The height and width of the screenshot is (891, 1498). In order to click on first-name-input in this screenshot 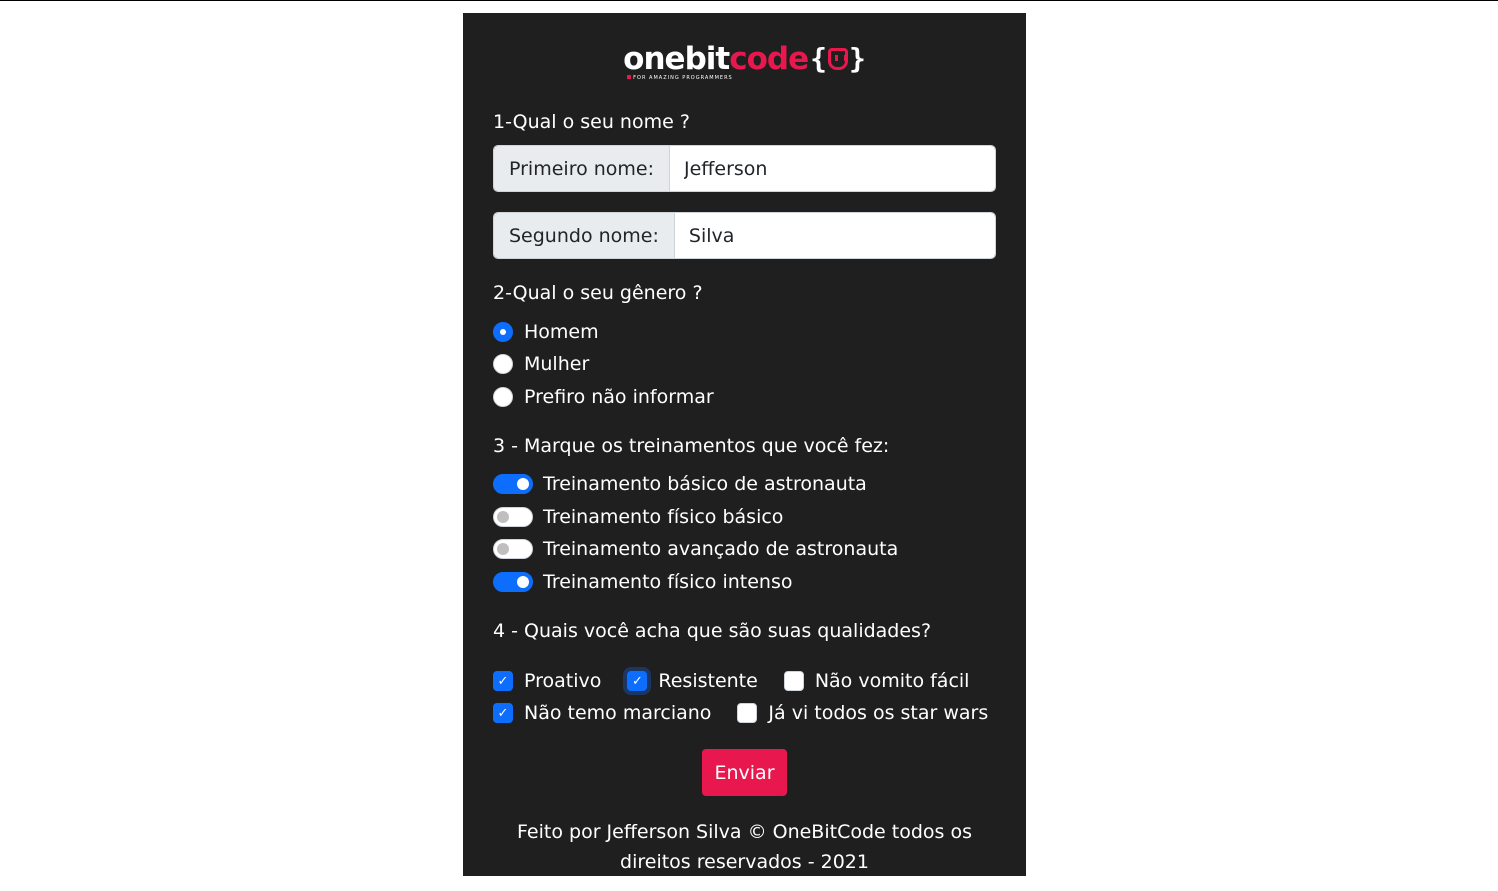, I will do `click(832, 168)`.